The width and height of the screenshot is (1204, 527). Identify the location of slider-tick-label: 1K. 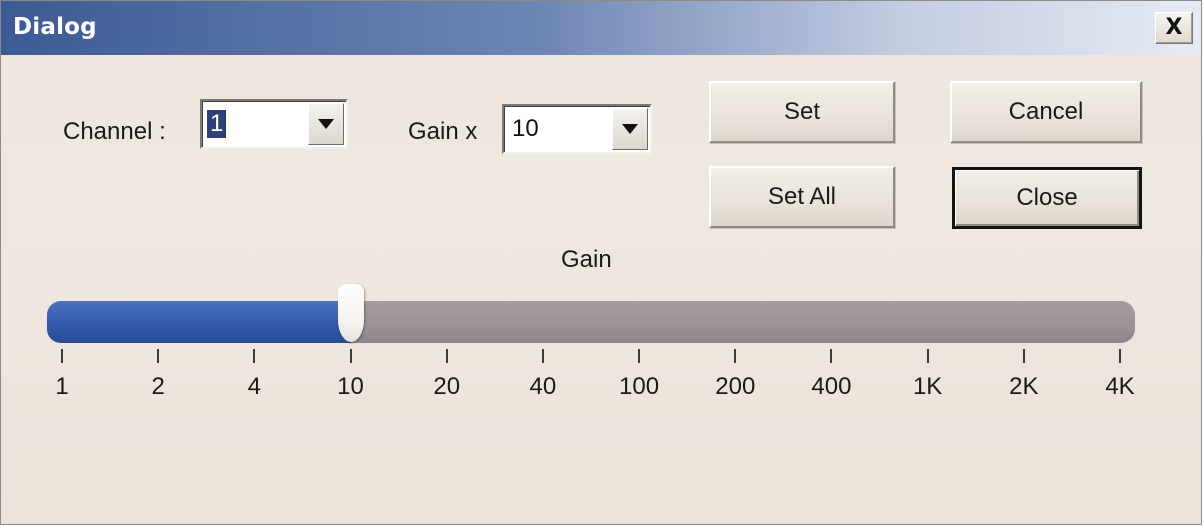
(927, 386).